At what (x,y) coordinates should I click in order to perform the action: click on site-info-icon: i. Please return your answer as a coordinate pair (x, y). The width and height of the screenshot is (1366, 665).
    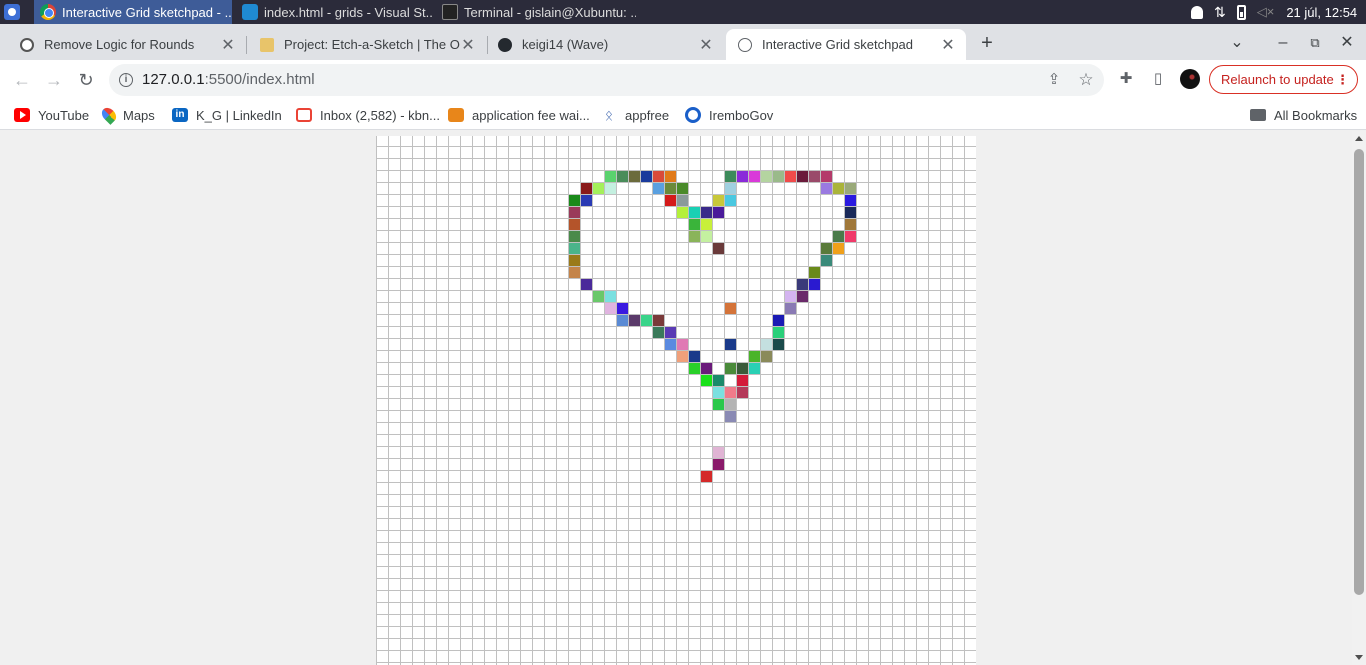
    Looking at the image, I should click on (126, 80).